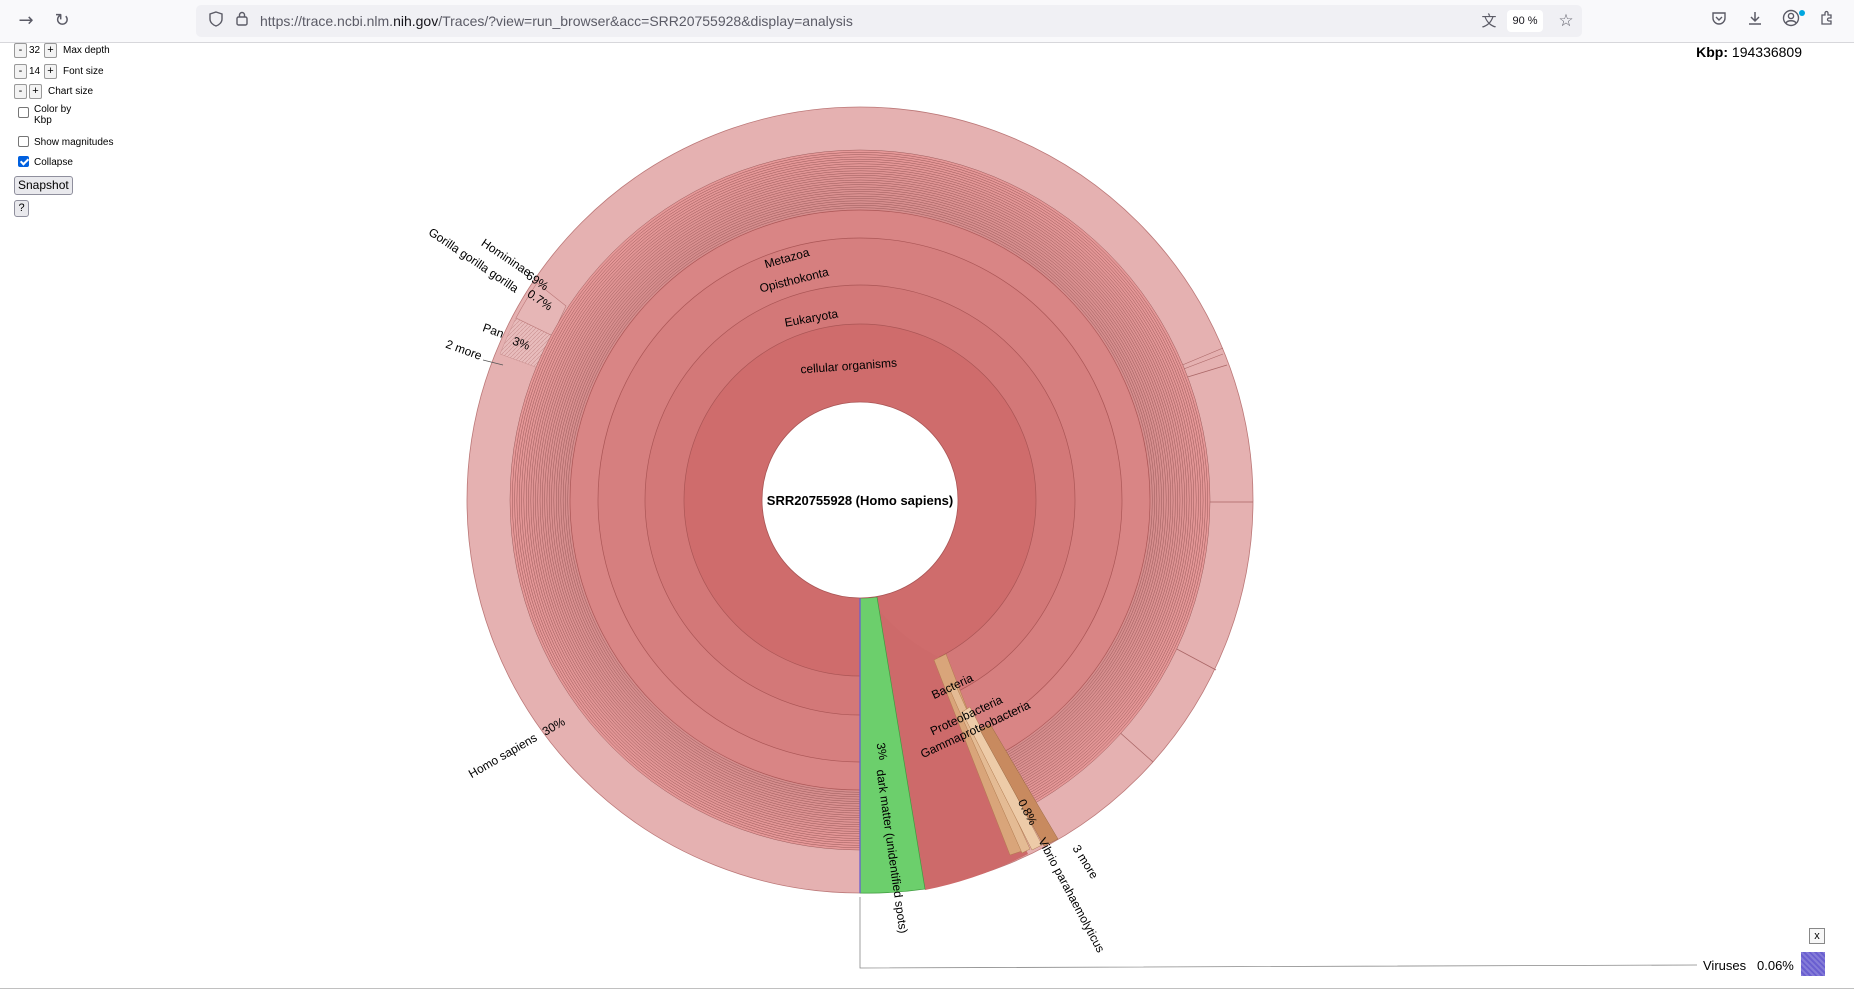  I want to click on vibrio-label: Vibrio parahaemolyticus, so click(1071, 894).